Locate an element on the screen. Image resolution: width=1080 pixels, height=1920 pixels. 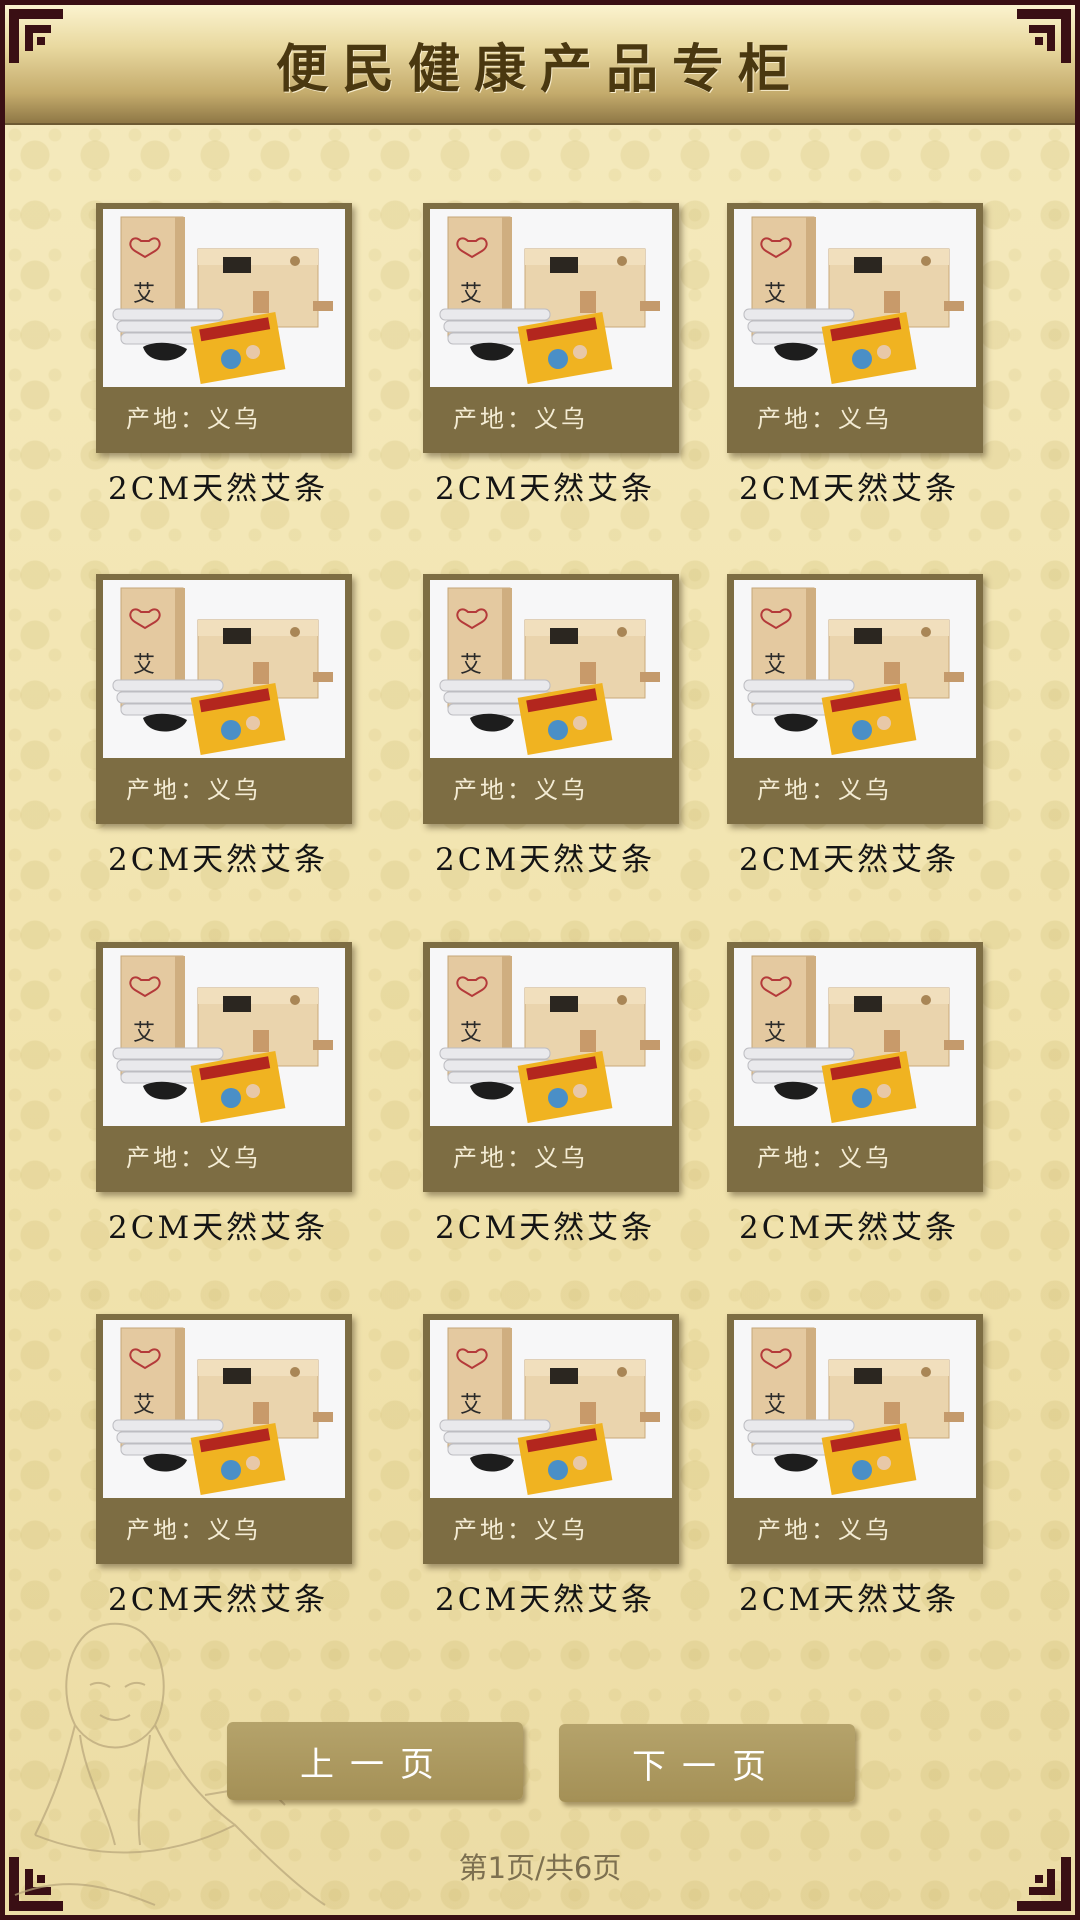
header-bar: 便民健康产品专柜 is located at coordinates (540, 65).